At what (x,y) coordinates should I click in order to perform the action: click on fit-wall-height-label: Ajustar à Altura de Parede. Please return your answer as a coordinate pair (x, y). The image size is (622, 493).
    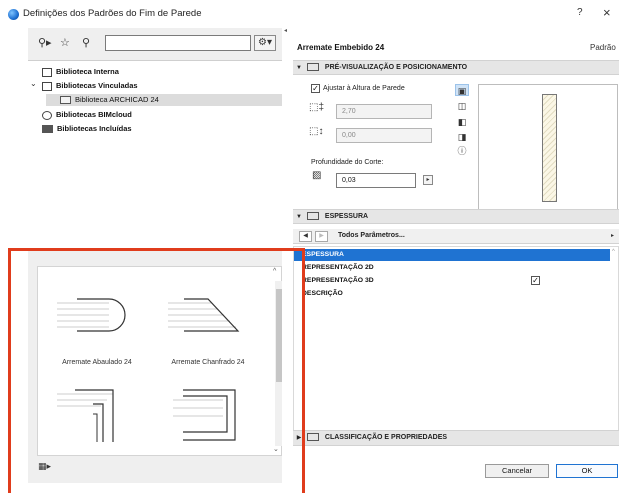
    Looking at the image, I should click on (364, 88).